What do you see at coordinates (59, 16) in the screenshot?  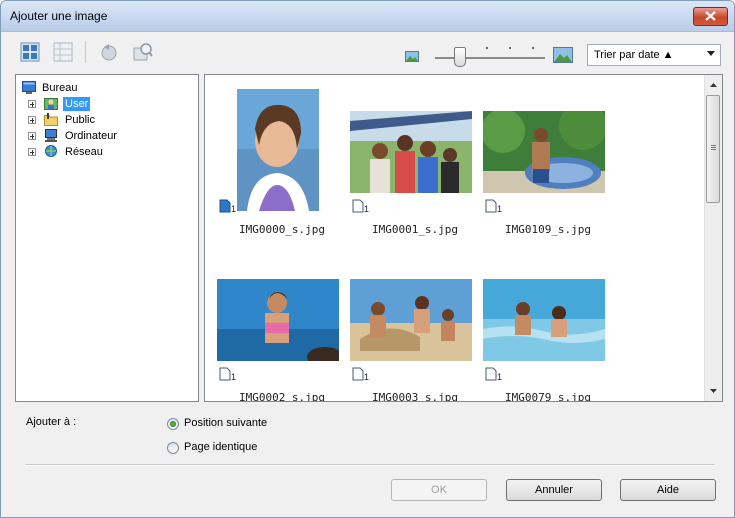 I see `window-title: Ajouter une image` at bounding box center [59, 16].